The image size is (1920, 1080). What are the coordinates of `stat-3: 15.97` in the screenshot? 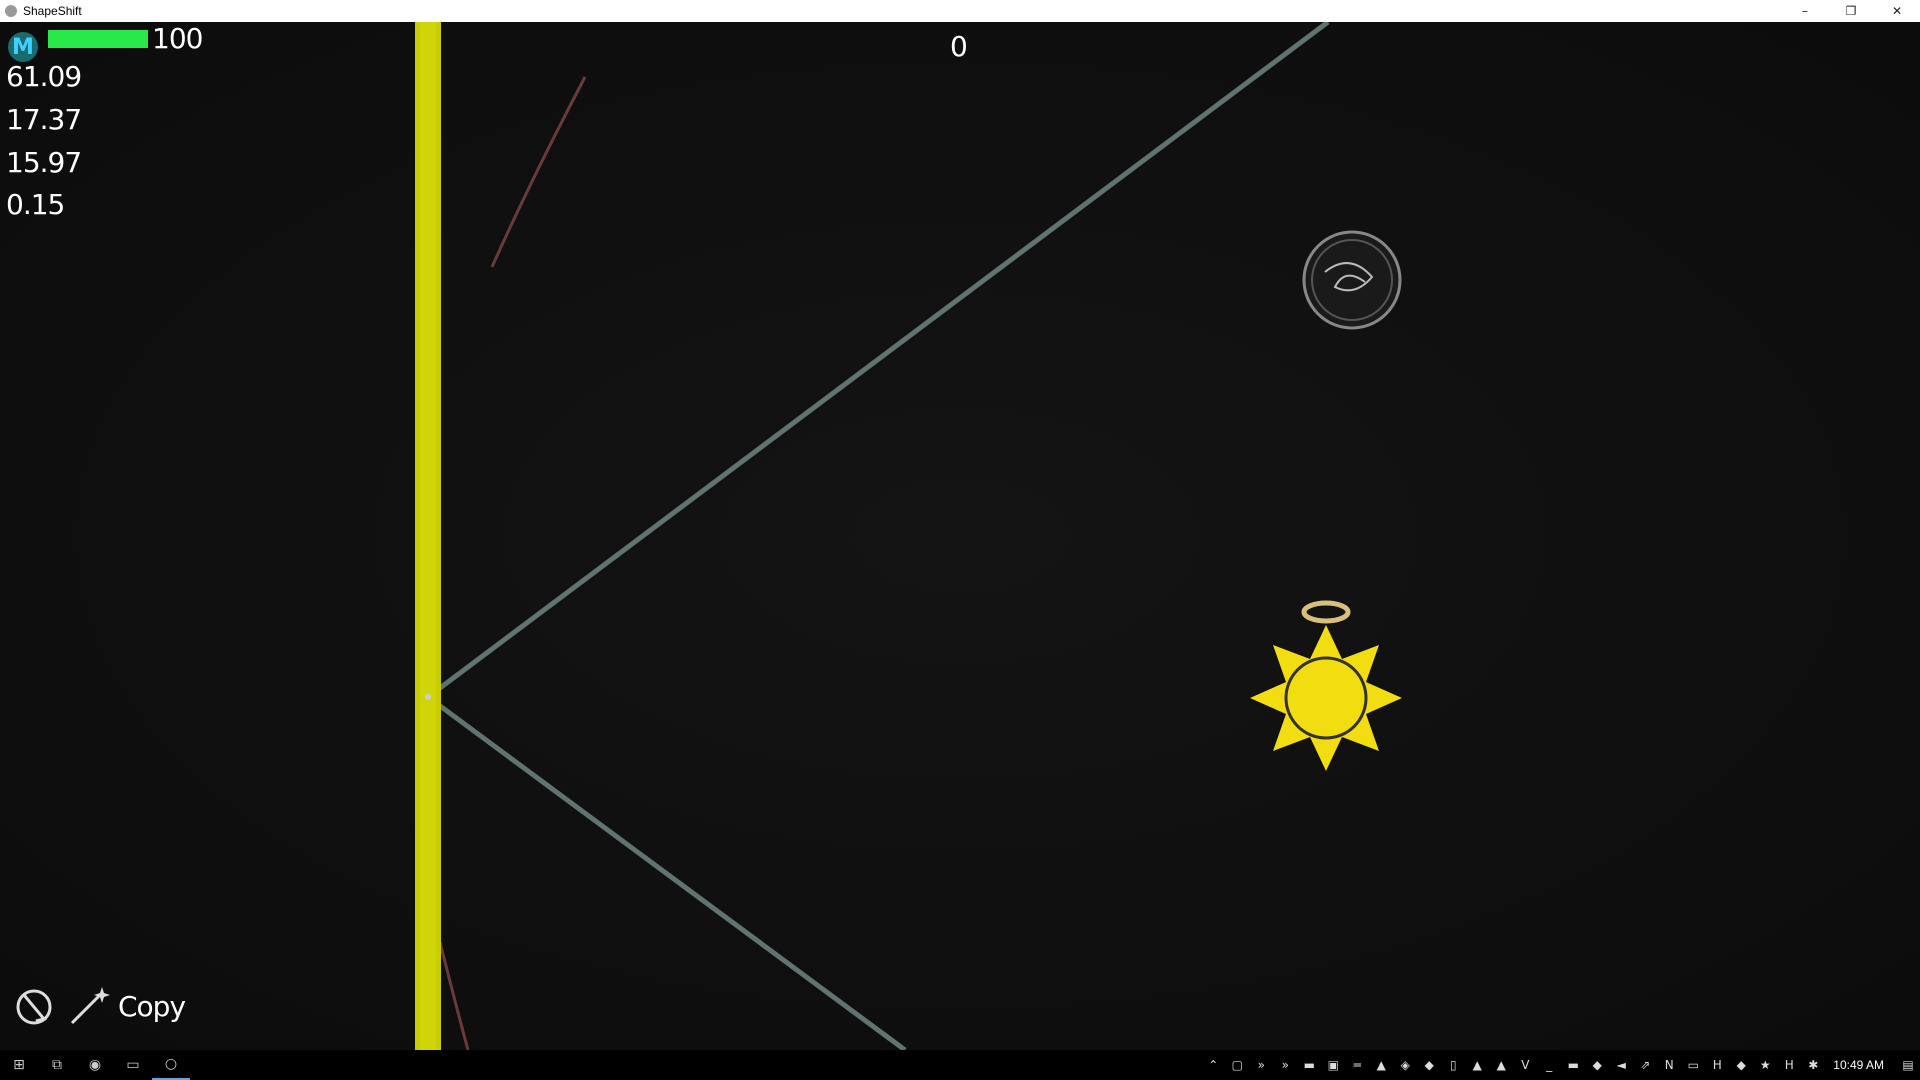 It's located at (44, 162).